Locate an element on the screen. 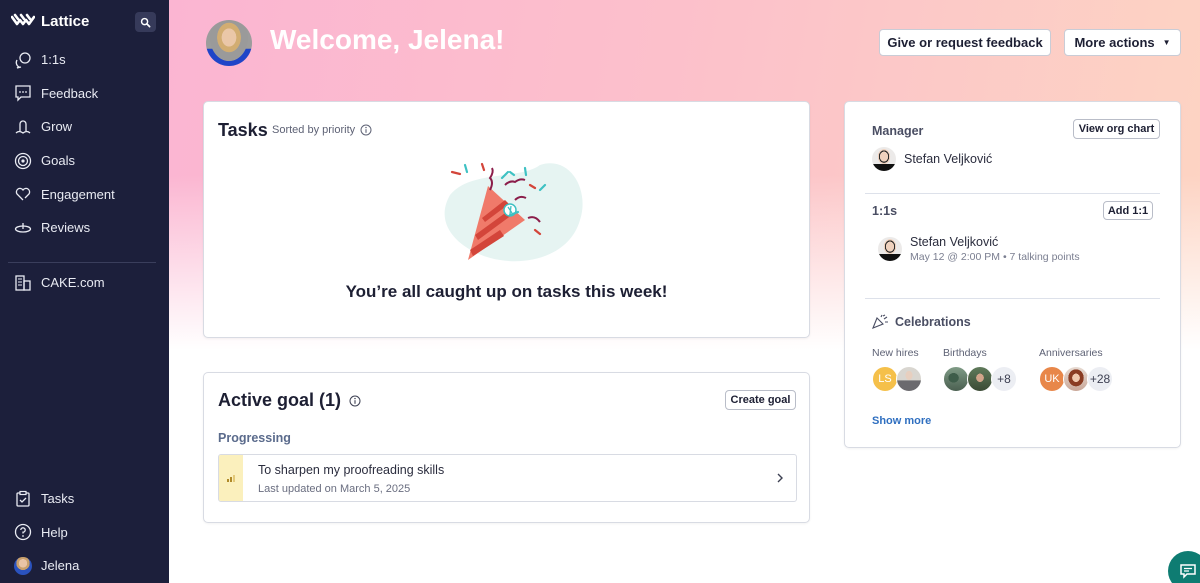 This screenshot has height=583, width=1200. avatar: LS is located at coordinates (885, 379).